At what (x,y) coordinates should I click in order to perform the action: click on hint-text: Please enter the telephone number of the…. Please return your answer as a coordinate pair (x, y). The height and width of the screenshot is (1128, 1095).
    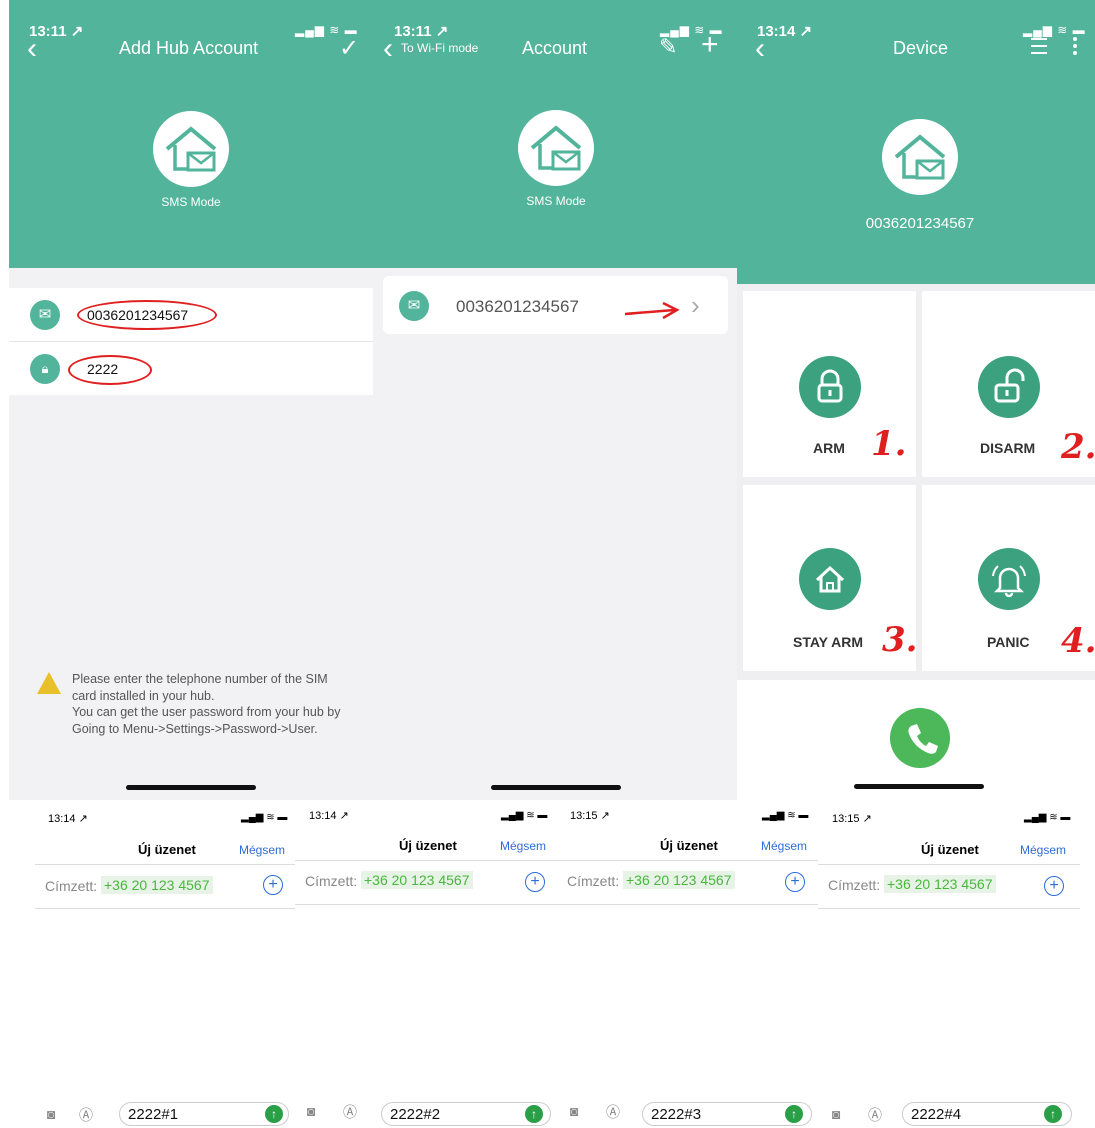
    Looking at the image, I should click on (206, 704).